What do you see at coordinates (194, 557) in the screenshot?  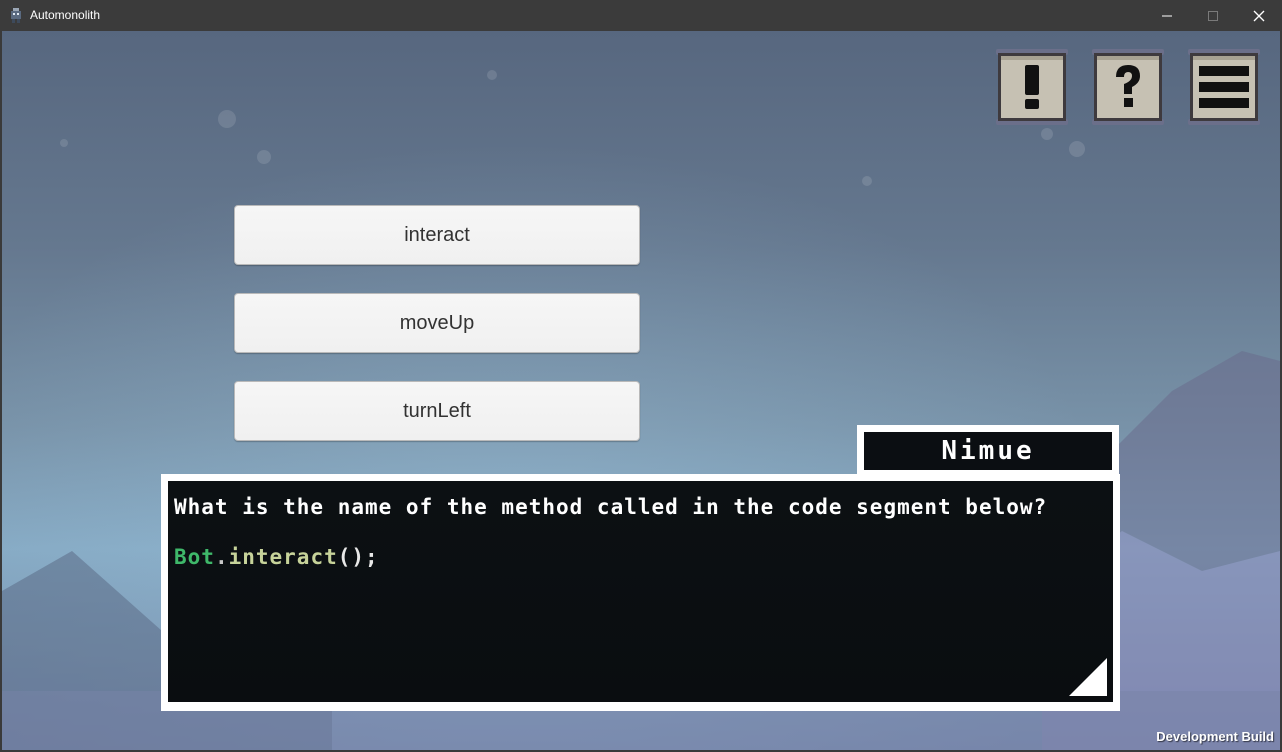 I see `code-object: Bot` at bounding box center [194, 557].